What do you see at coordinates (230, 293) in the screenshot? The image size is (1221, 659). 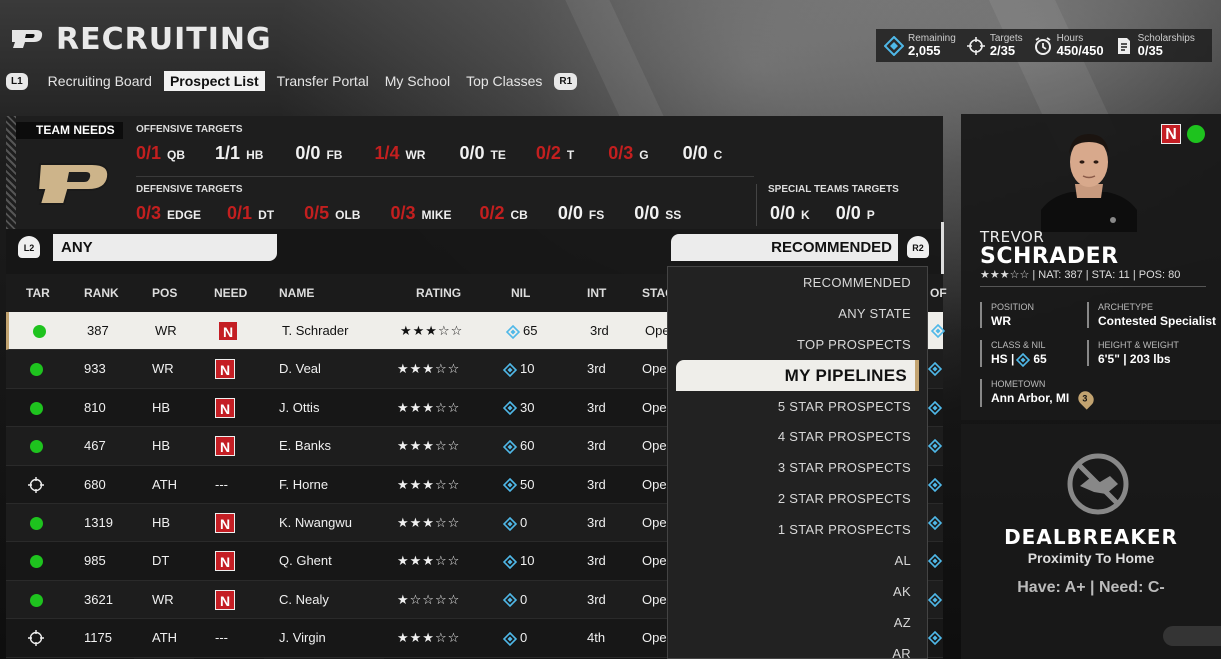 I see `col-need: NEED` at bounding box center [230, 293].